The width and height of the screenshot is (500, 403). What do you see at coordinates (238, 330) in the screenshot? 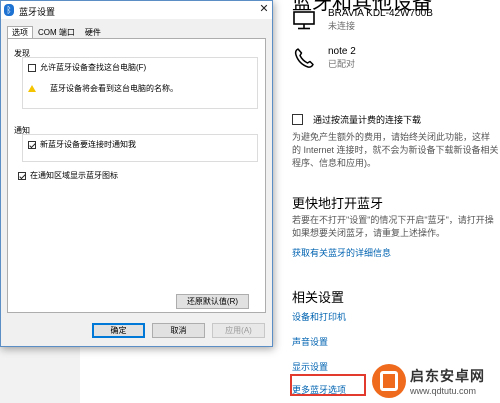
I see `apply-button: 应用(A)` at bounding box center [238, 330].